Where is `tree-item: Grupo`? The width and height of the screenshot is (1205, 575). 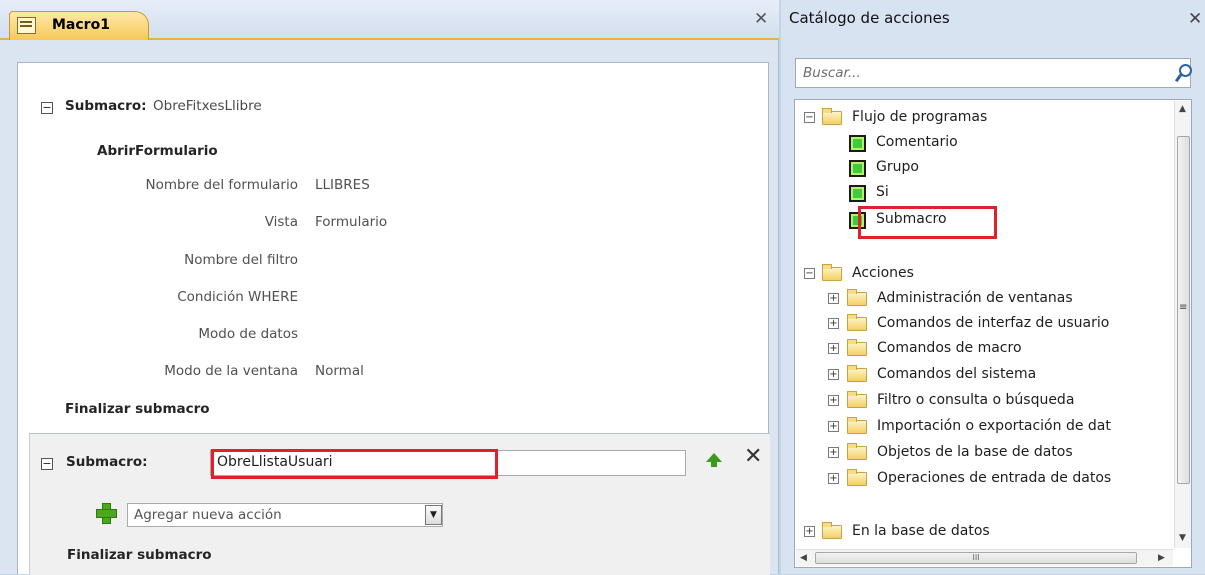 tree-item: Grupo is located at coordinates (980, 169).